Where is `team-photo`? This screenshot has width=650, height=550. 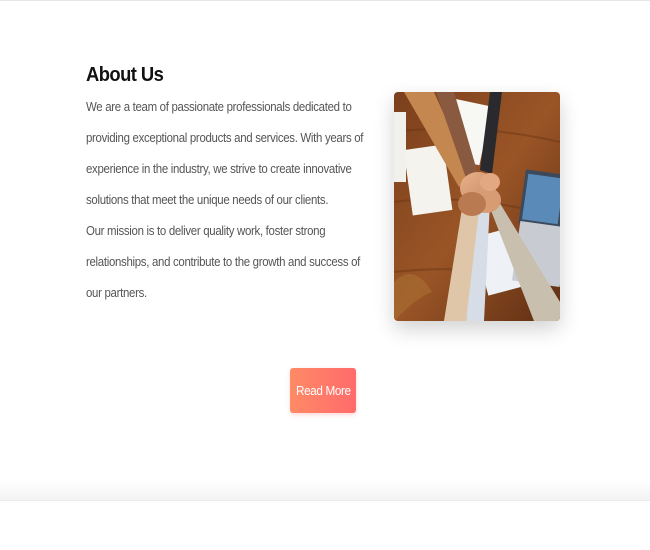
team-photo is located at coordinates (477, 206).